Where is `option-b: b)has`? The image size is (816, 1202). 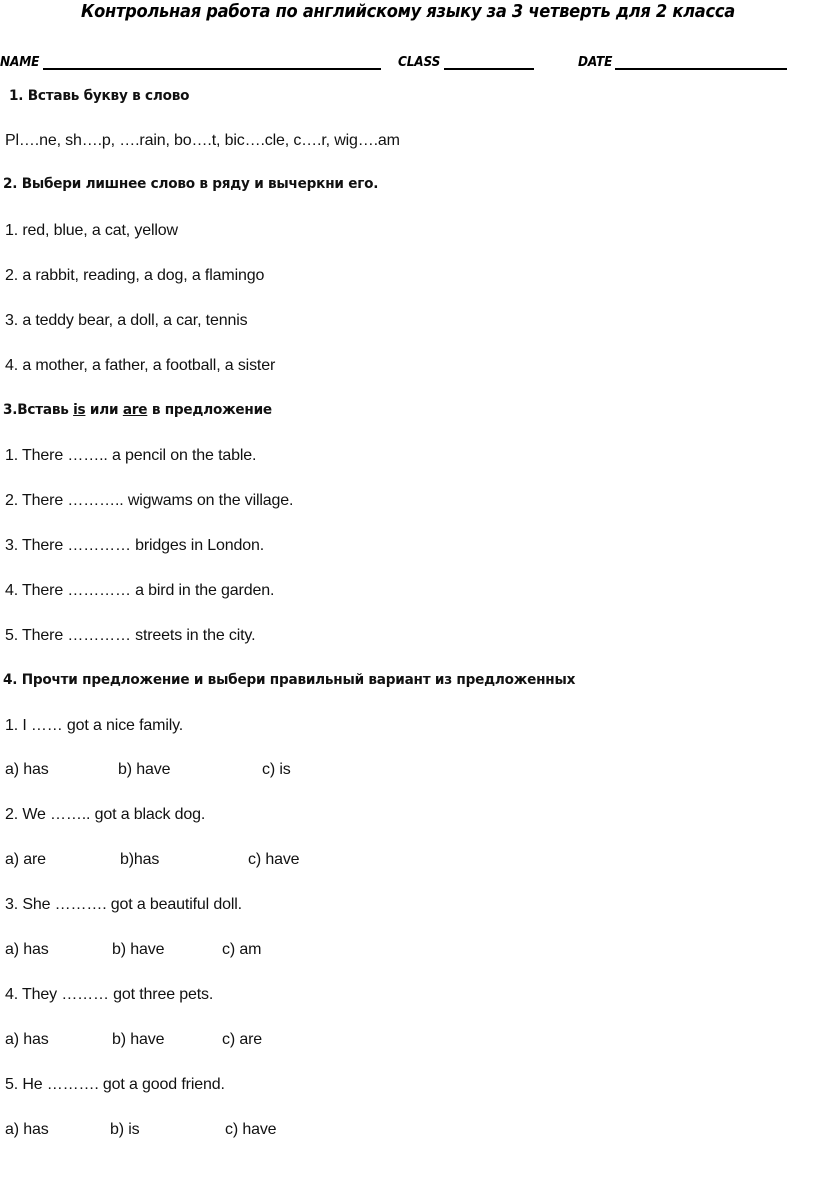
option-b: b)has is located at coordinates (139, 860).